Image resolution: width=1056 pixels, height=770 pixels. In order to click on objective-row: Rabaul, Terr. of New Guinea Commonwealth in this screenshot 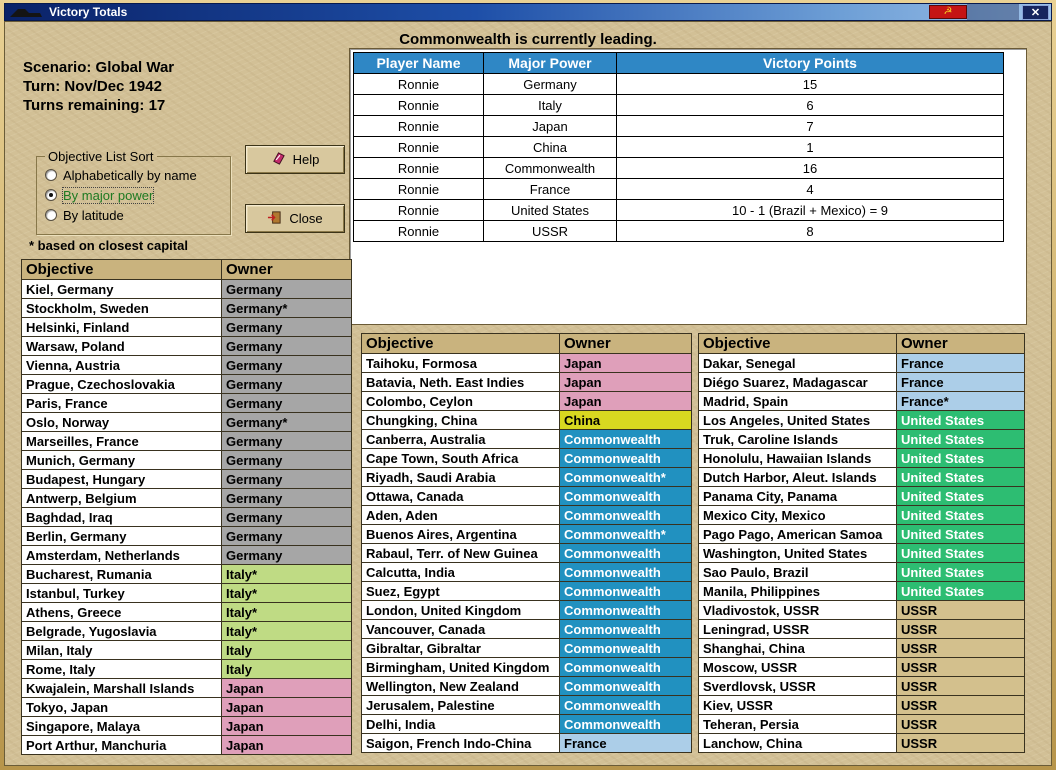, I will do `click(526, 553)`.